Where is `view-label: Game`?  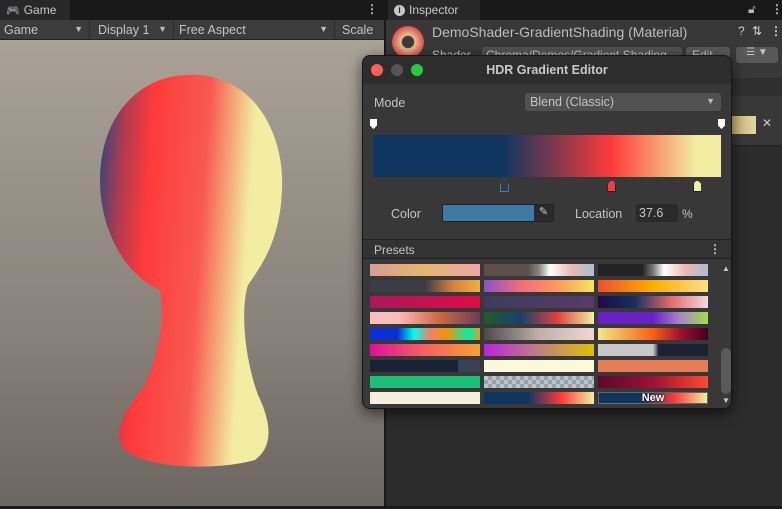 view-label: Game is located at coordinates (21, 30).